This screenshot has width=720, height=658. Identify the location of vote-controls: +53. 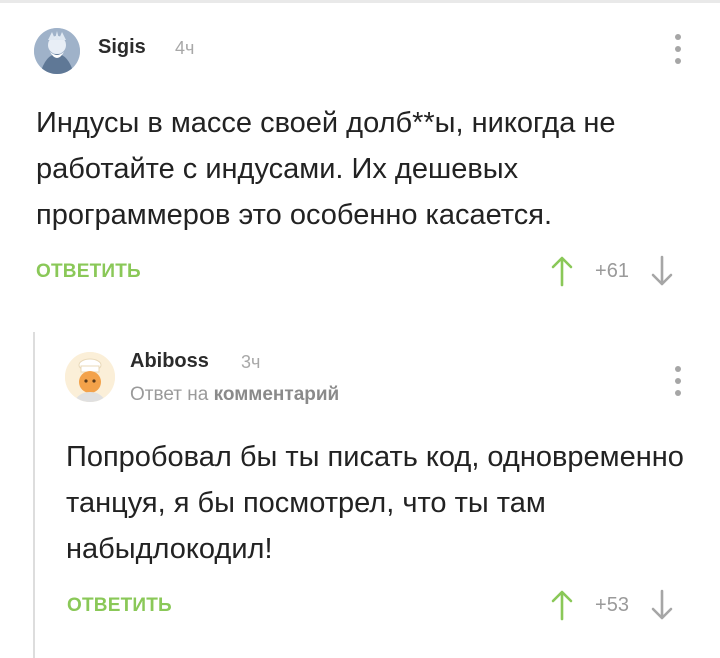
(612, 605).